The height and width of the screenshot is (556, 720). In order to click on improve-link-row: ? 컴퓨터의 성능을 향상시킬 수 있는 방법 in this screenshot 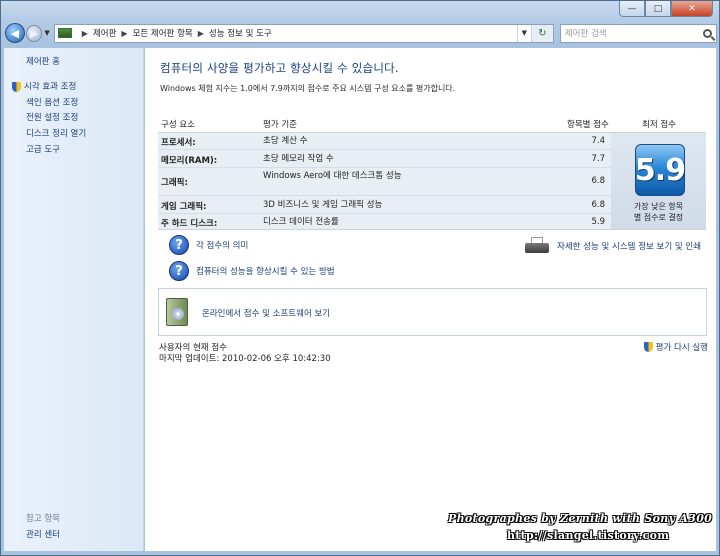, I will do `click(252, 271)`.